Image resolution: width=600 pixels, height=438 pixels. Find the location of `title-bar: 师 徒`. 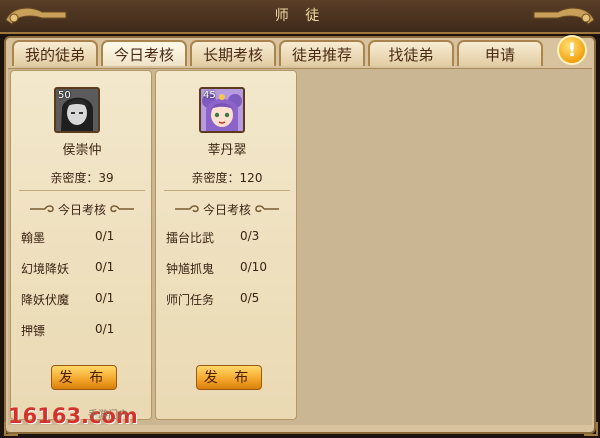

title-bar: 师 徒 is located at coordinates (300, 17).